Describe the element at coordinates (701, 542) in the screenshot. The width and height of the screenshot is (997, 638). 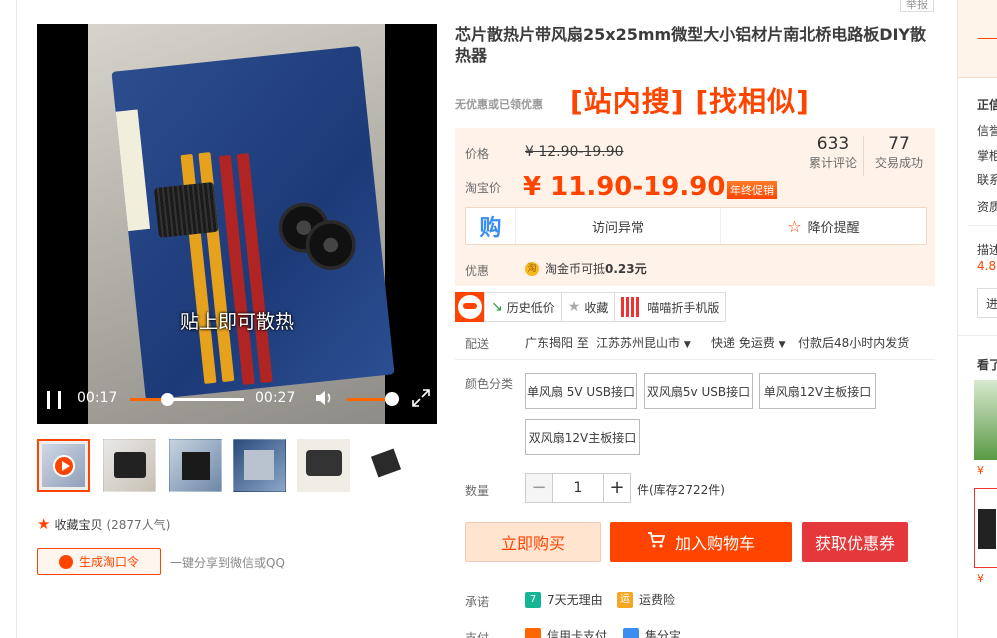
I see `add-to-cart-button: 加入购物车` at that location.